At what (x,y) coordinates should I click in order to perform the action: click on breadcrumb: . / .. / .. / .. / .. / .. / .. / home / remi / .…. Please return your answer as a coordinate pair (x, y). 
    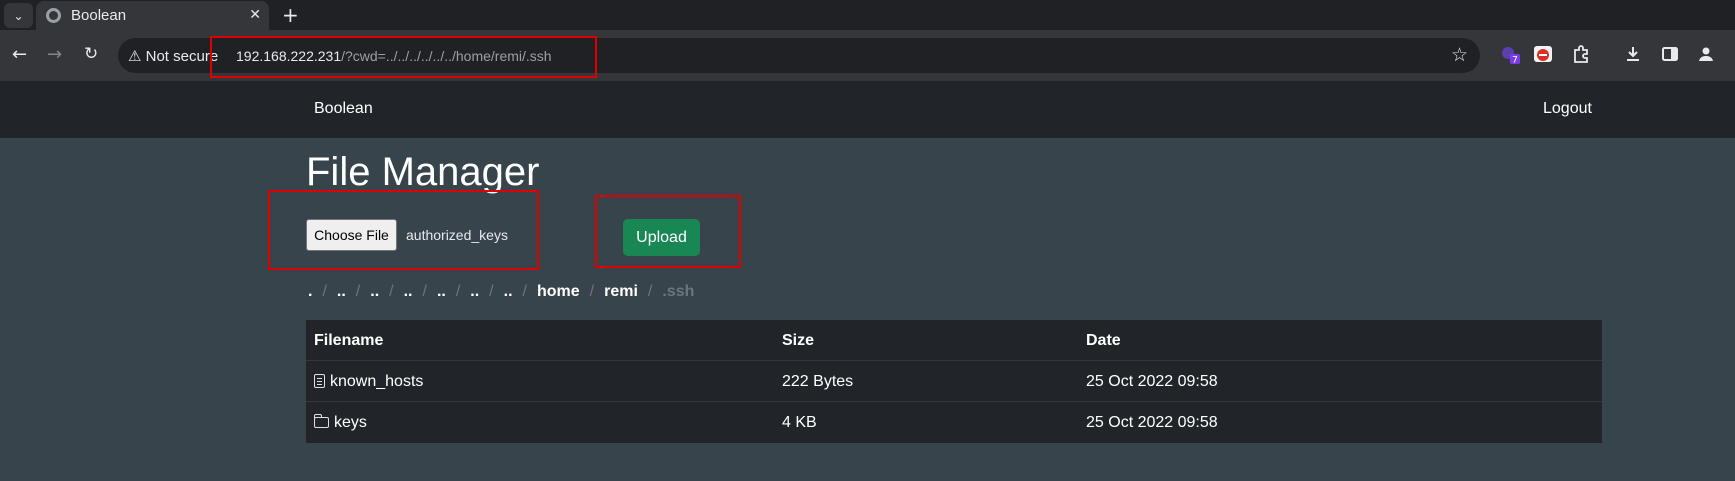
    Looking at the image, I should click on (501, 292).